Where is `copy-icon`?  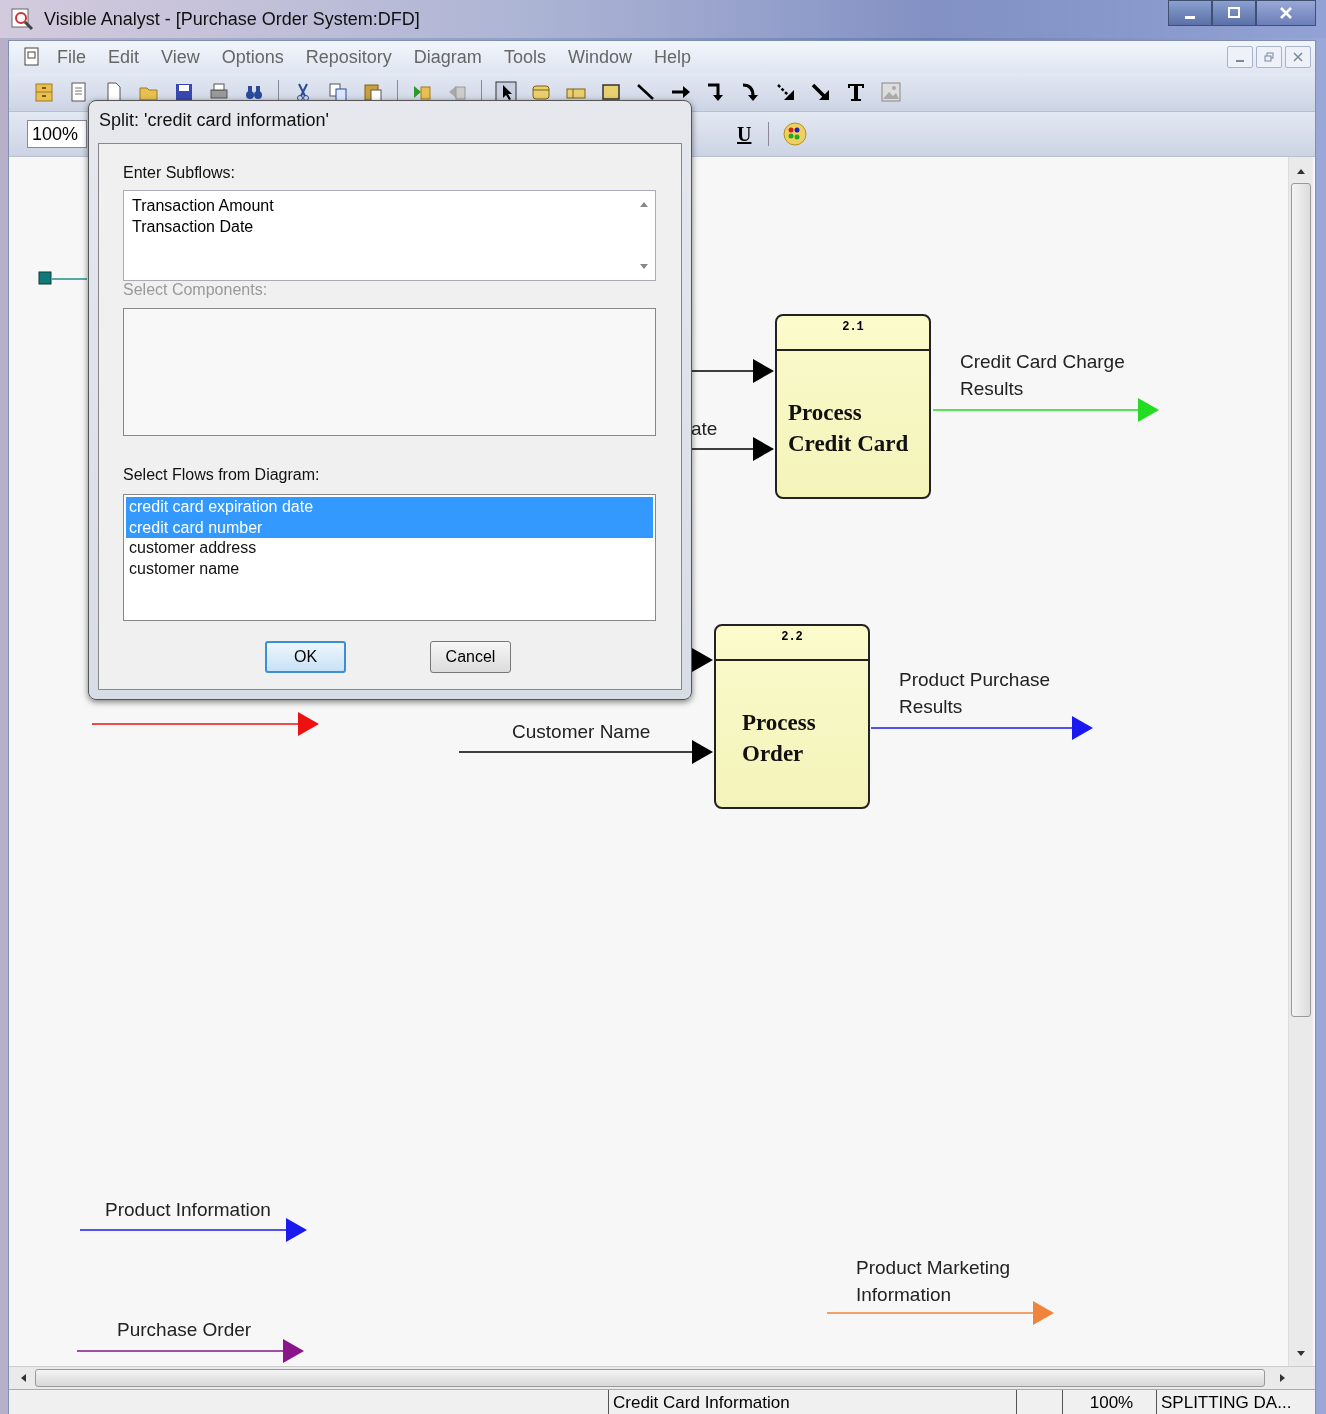 copy-icon is located at coordinates (338, 92).